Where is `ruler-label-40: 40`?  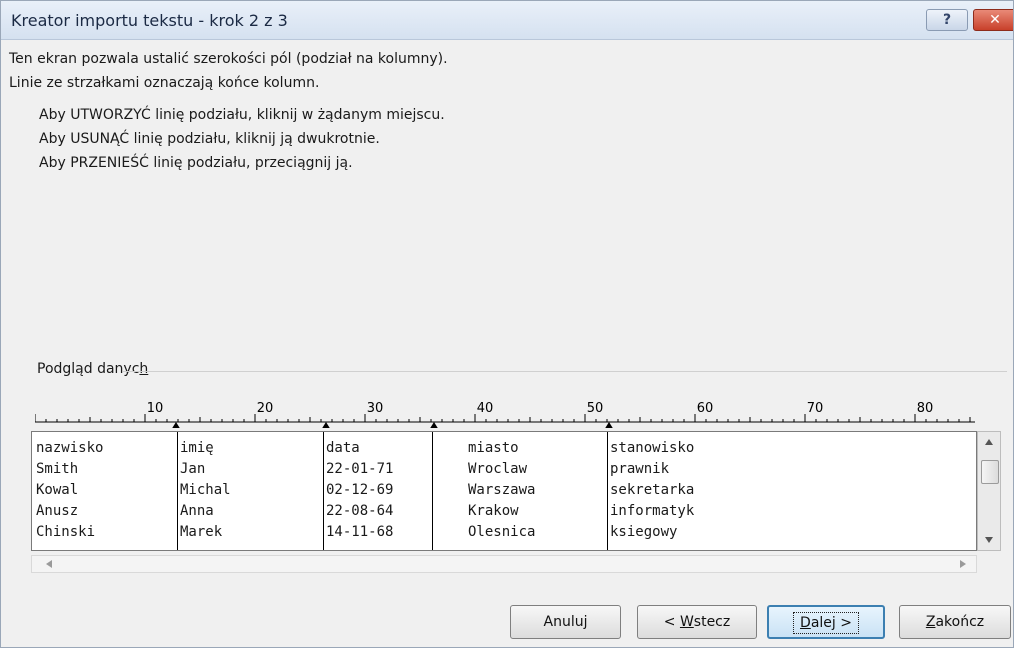 ruler-label-40: 40 is located at coordinates (485, 408).